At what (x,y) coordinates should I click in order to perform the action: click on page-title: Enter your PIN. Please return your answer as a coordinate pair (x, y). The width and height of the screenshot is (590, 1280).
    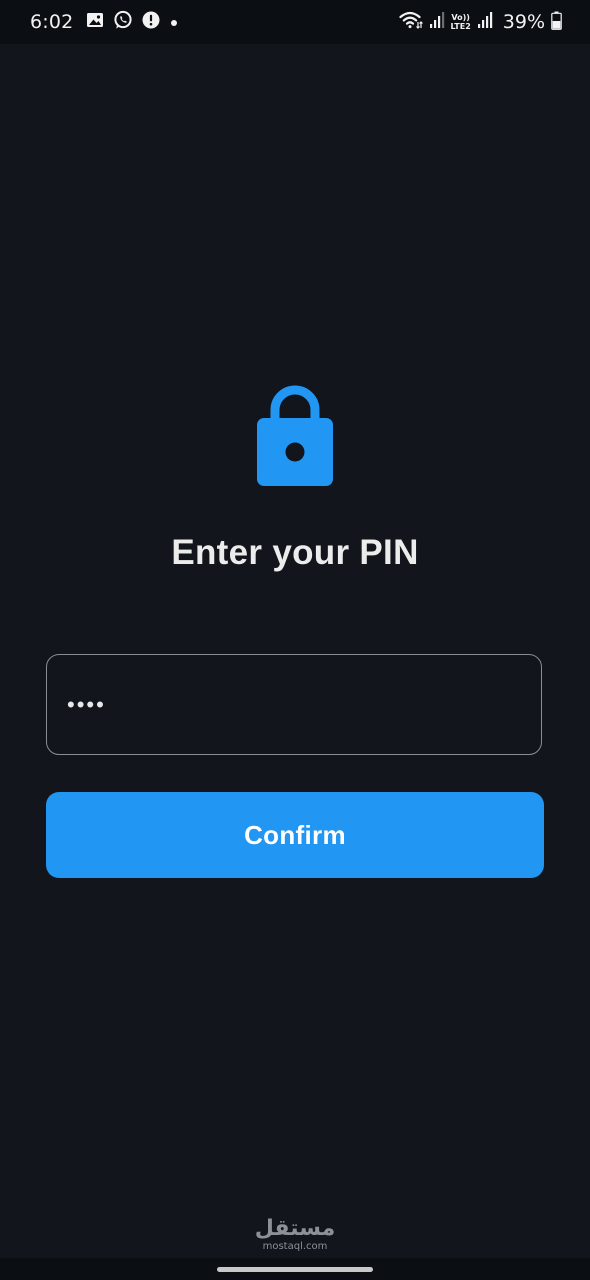
    Looking at the image, I should click on (295, 552).